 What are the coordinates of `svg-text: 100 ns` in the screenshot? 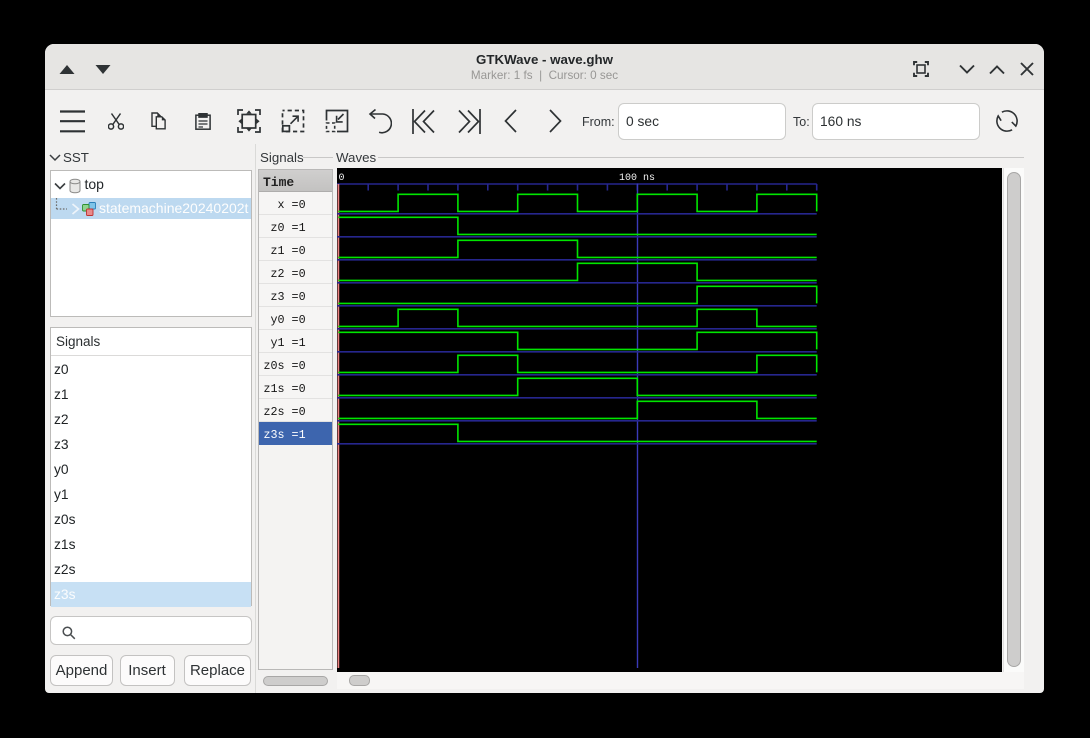 It's located at (637, 178).